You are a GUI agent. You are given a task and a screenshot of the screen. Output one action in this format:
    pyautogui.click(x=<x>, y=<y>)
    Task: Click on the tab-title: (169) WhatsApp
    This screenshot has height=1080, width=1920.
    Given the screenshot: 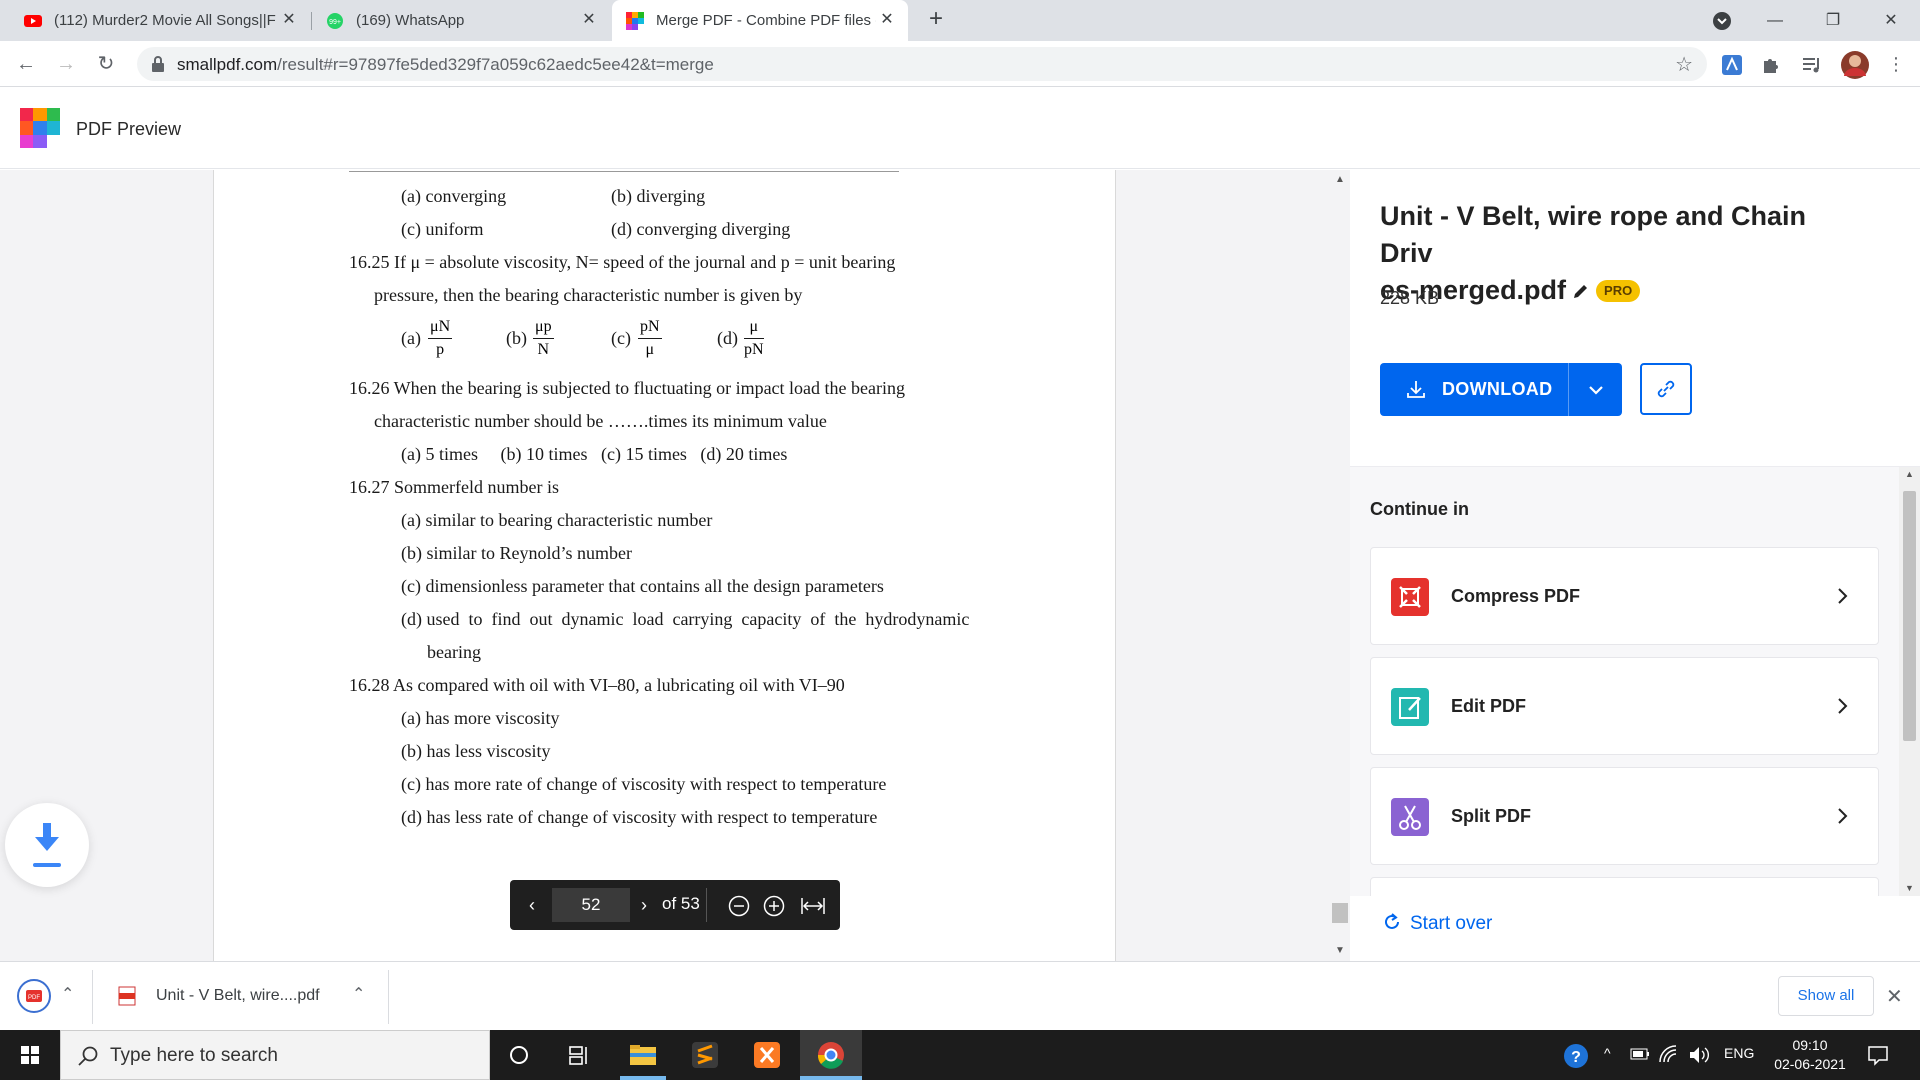 What is the action you would take?
    pyautogui.click(x=410, y=20)
    